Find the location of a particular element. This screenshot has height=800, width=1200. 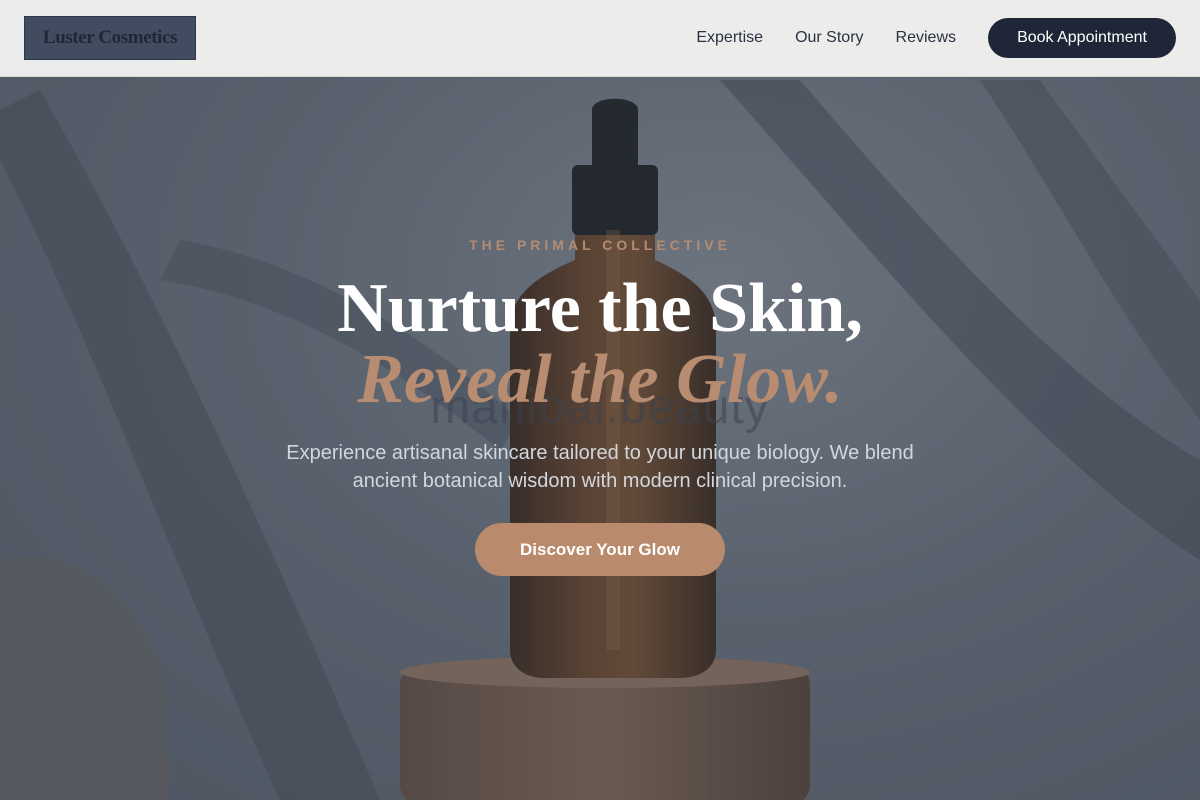

hero-title-line-1: Nurture the Skin, is located at coordinates (600, 308).